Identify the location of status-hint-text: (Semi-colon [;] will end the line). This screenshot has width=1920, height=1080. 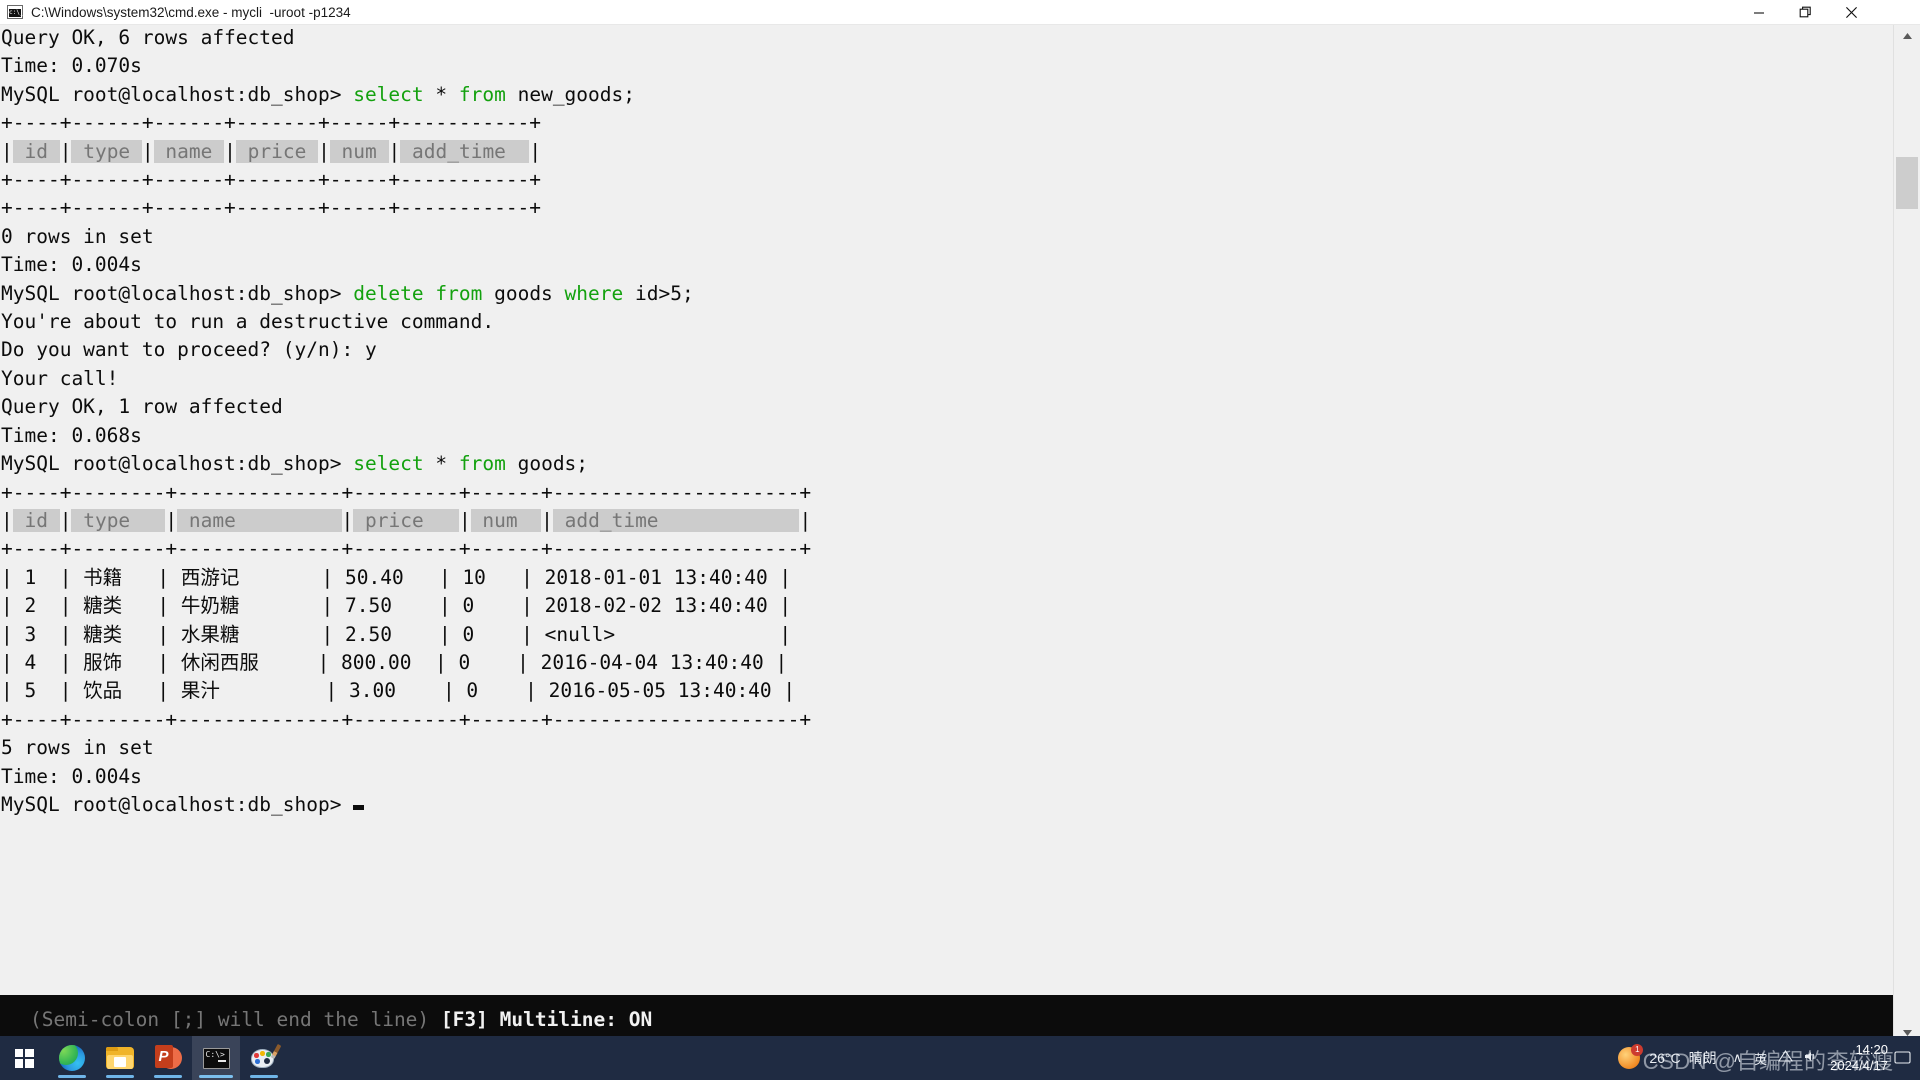
(235, 1019).